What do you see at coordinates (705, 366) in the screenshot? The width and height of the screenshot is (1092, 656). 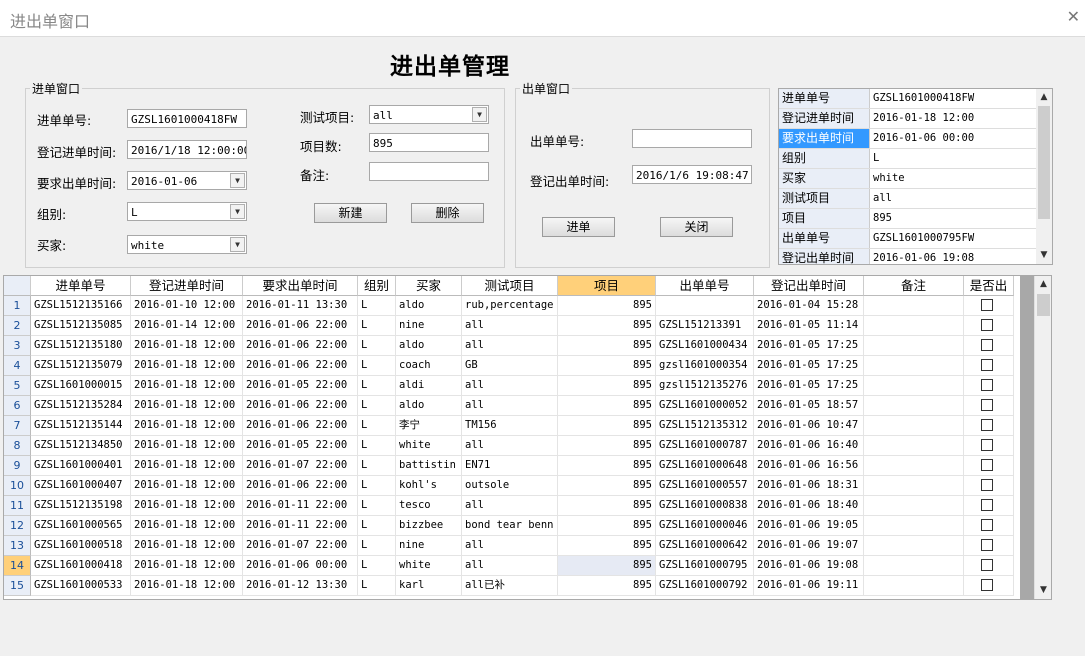 I see `table-cell: gzsl1601000354` at bounding box center [705, 366].